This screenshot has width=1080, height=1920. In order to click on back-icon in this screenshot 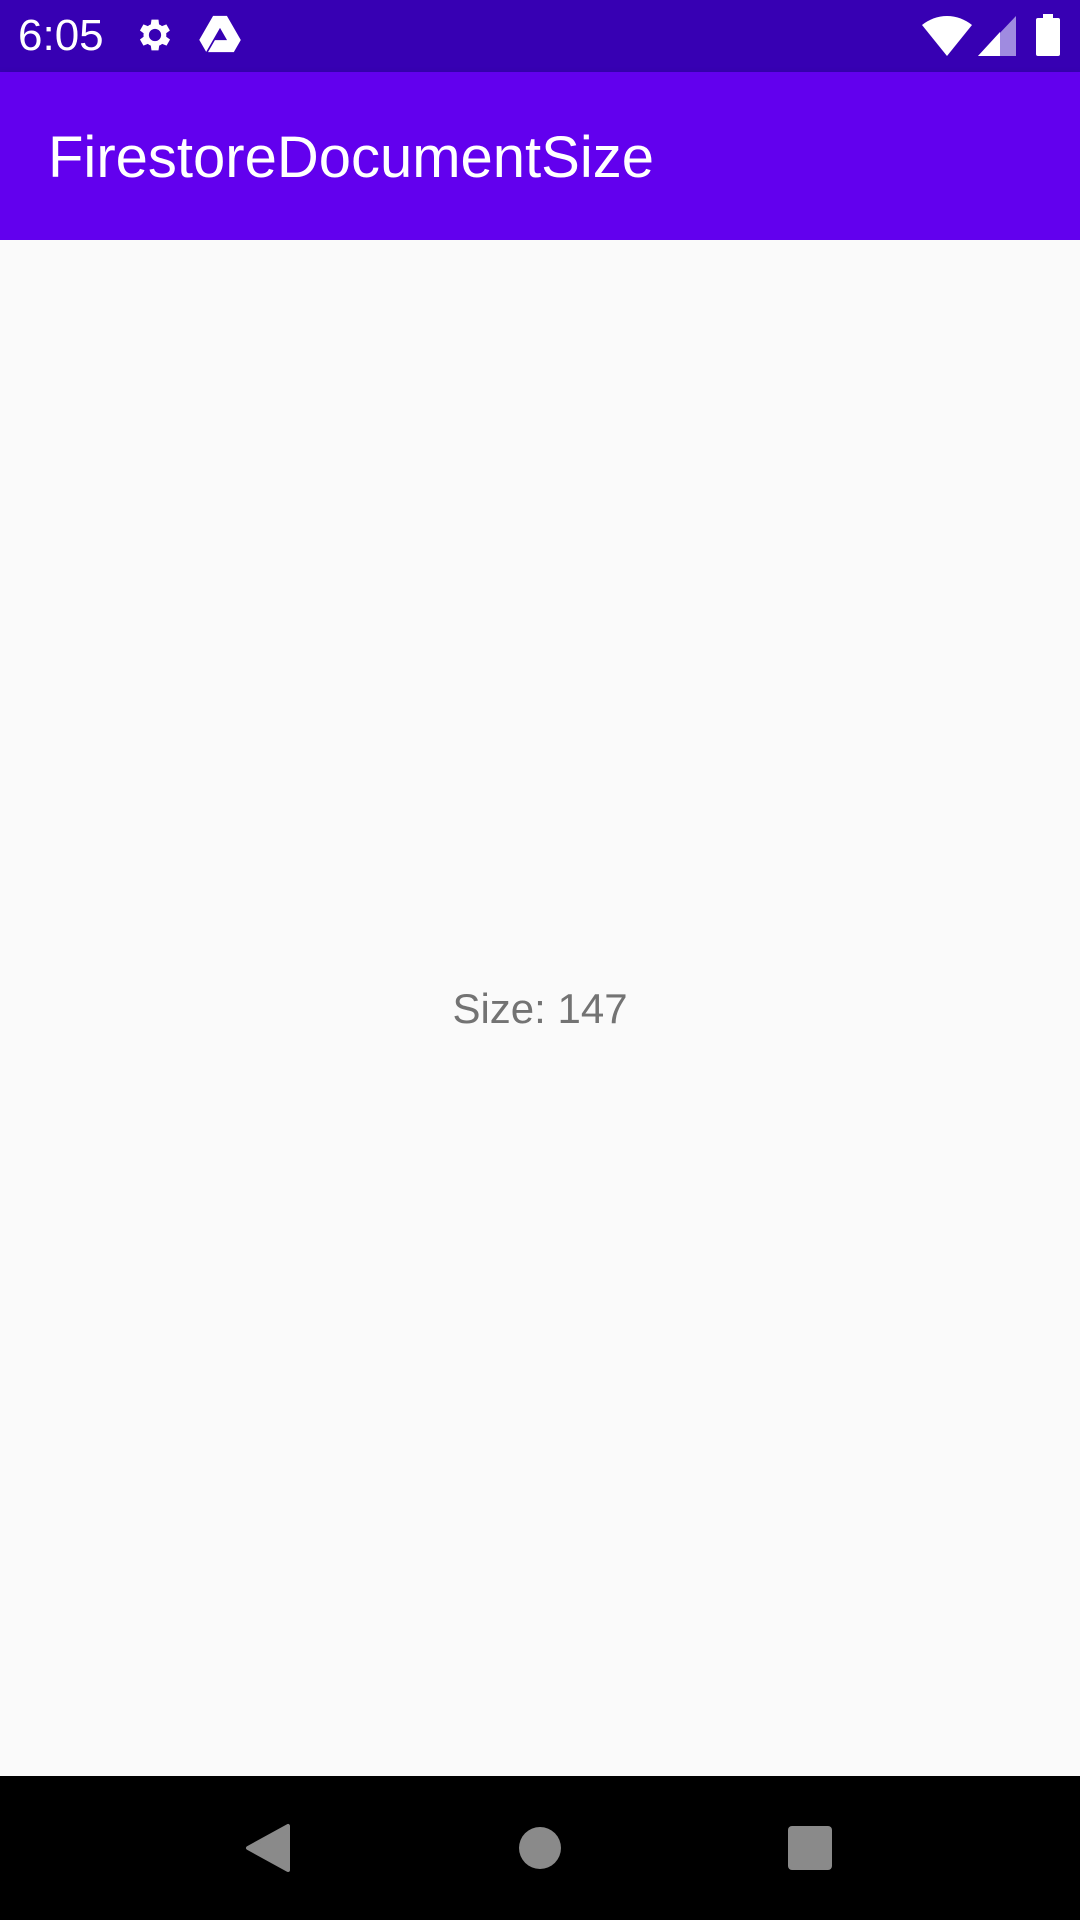, I will do `click(268, 1848)`.